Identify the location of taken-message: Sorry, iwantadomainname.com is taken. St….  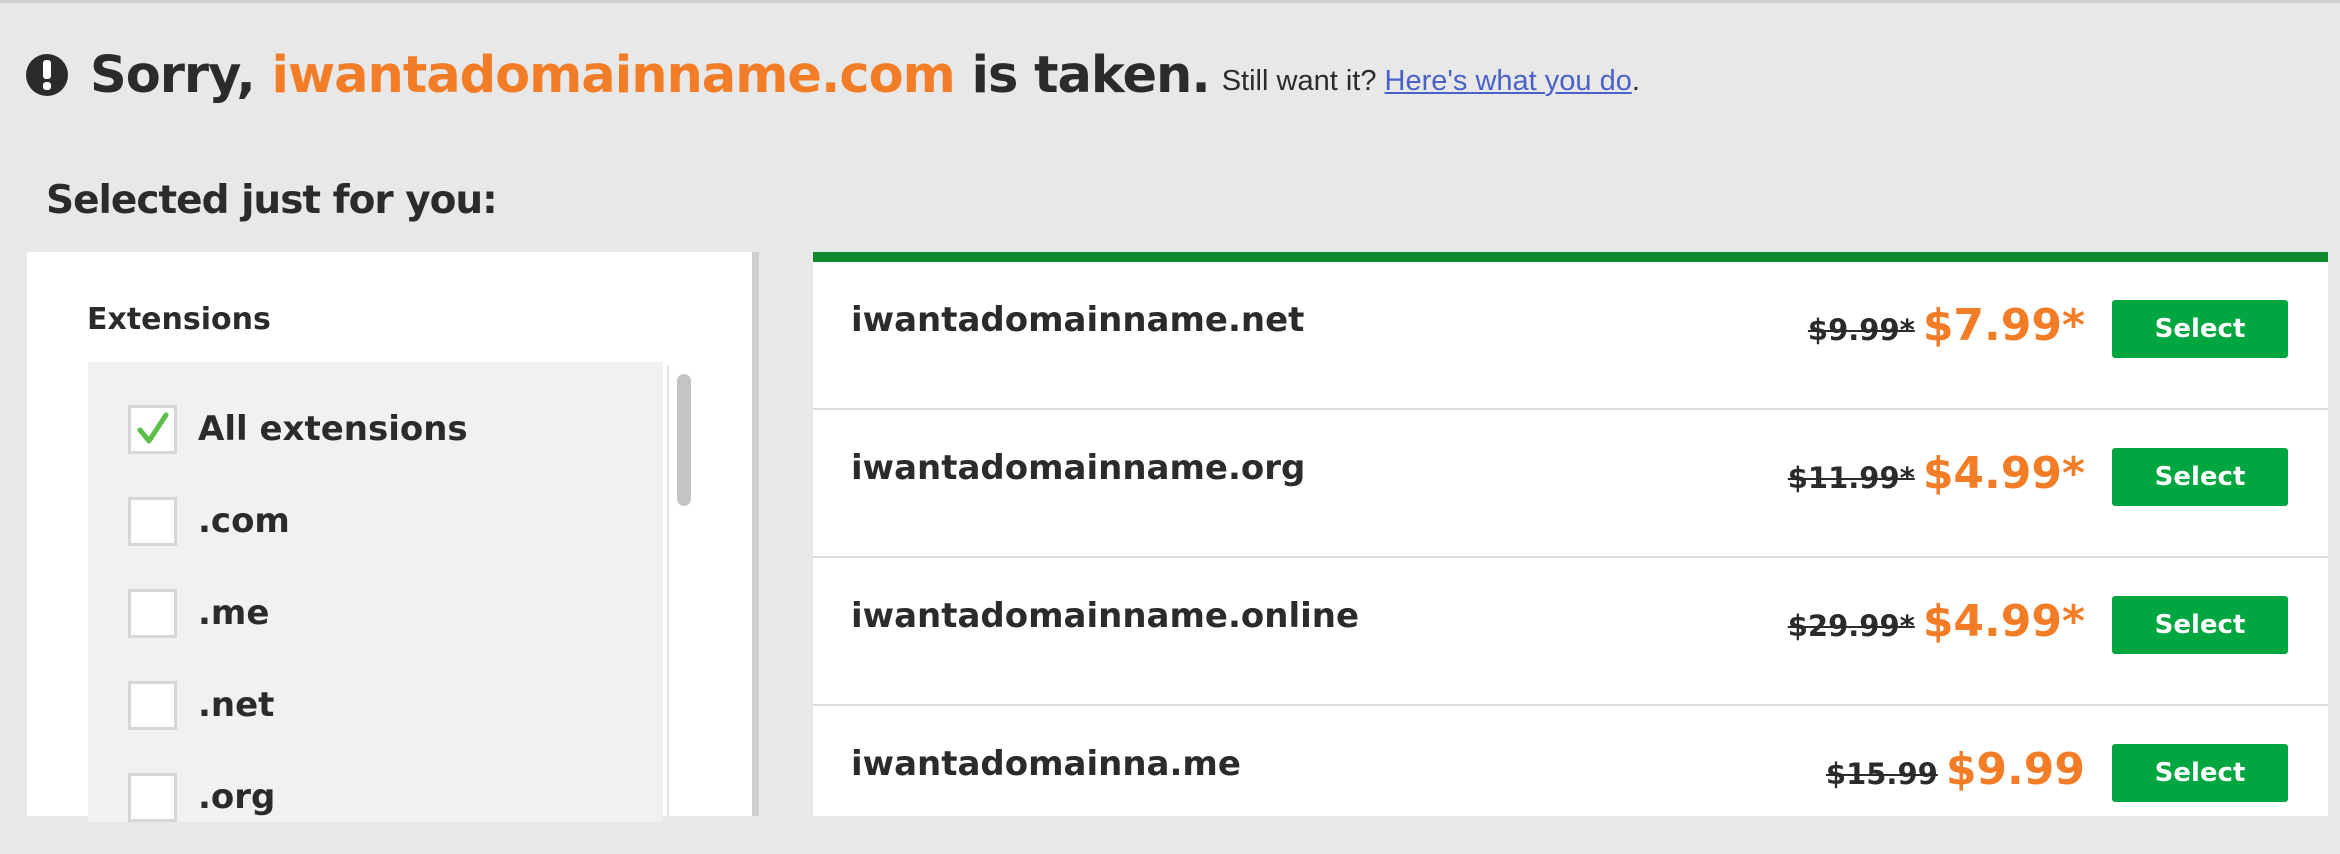
(833, 75).